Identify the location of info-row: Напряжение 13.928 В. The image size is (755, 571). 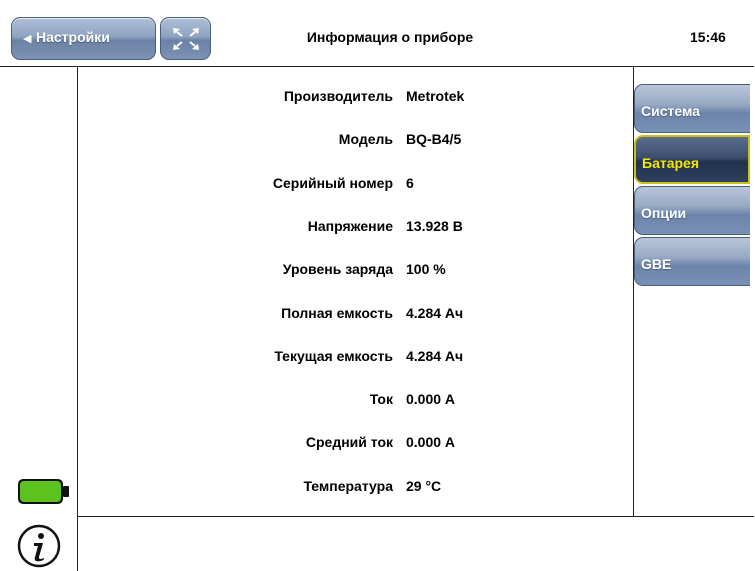
(355, 228).